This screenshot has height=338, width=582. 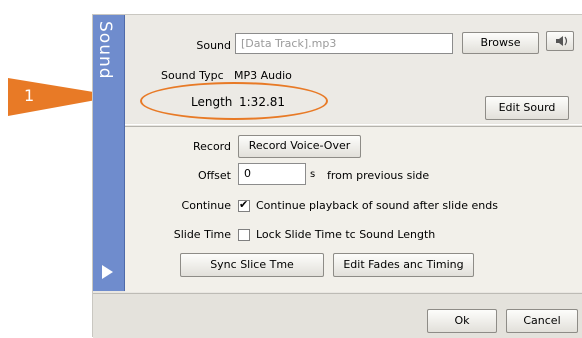 I want to click on record-label: Record, so click(x=211, y=146).